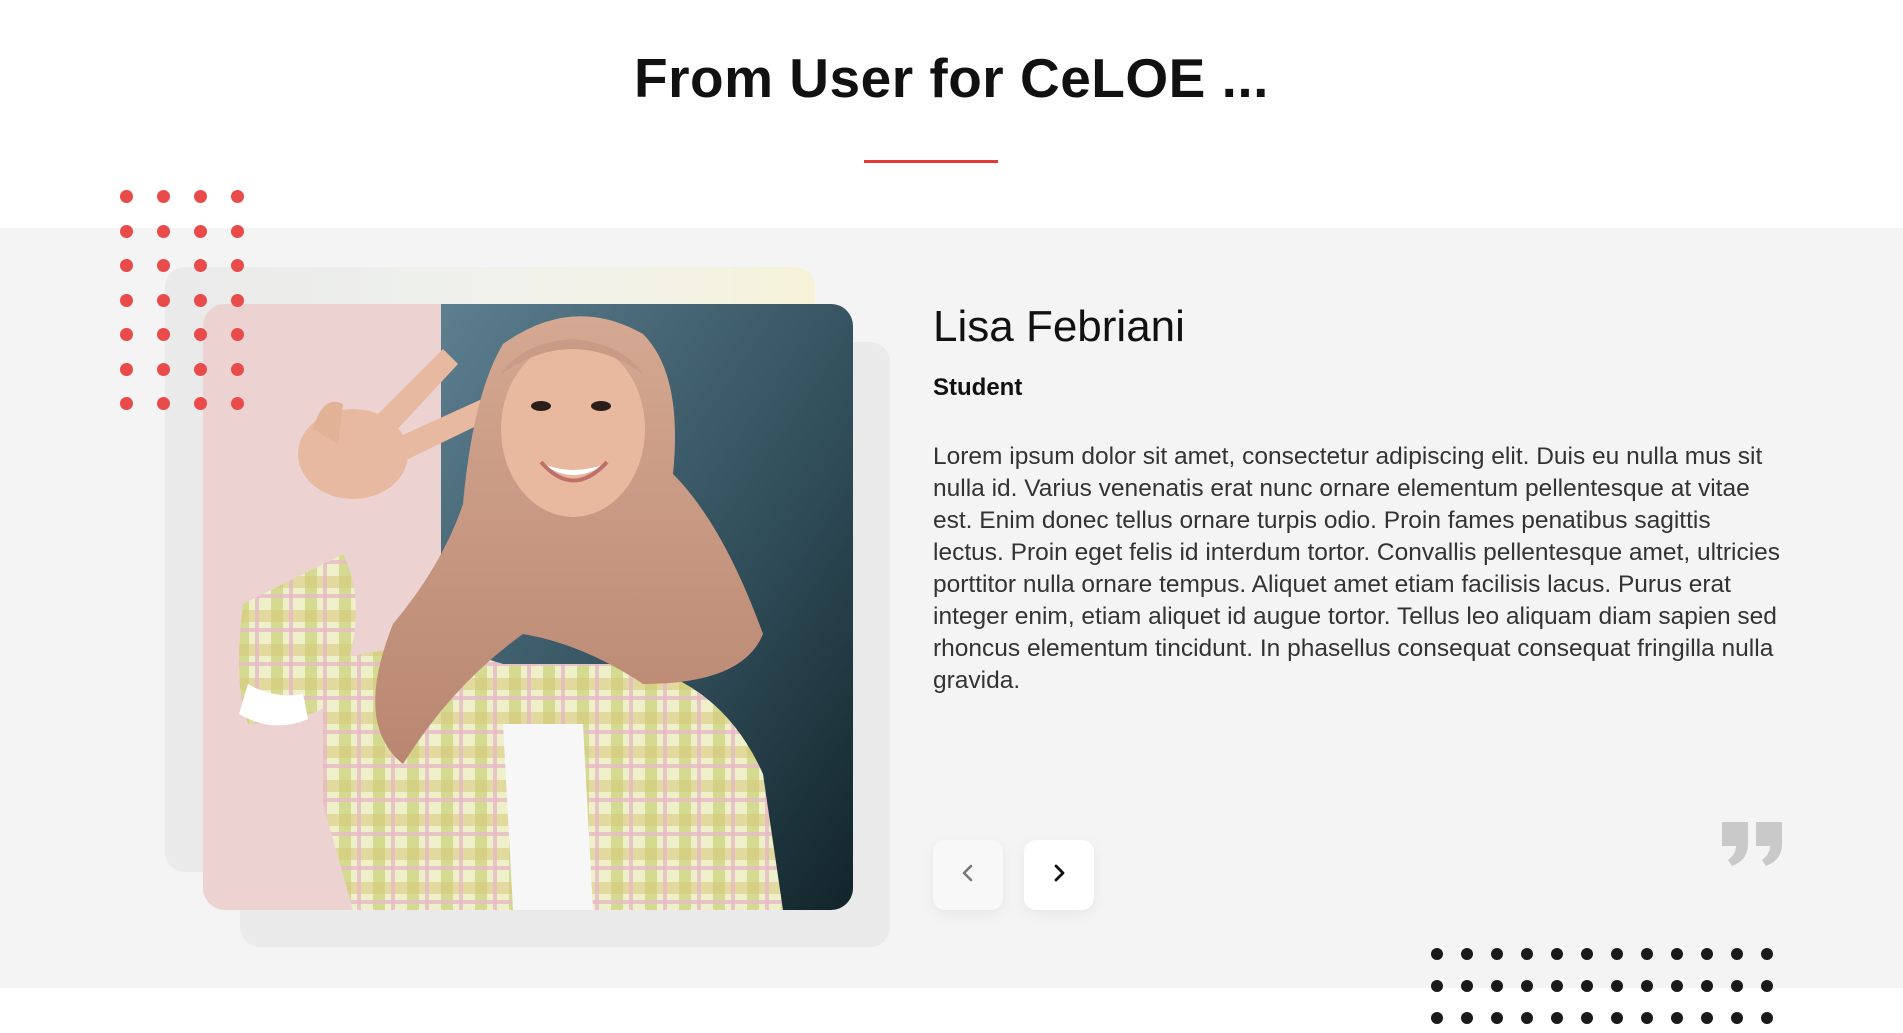  I want to click on chevron-left-icon, so click(968, 875).